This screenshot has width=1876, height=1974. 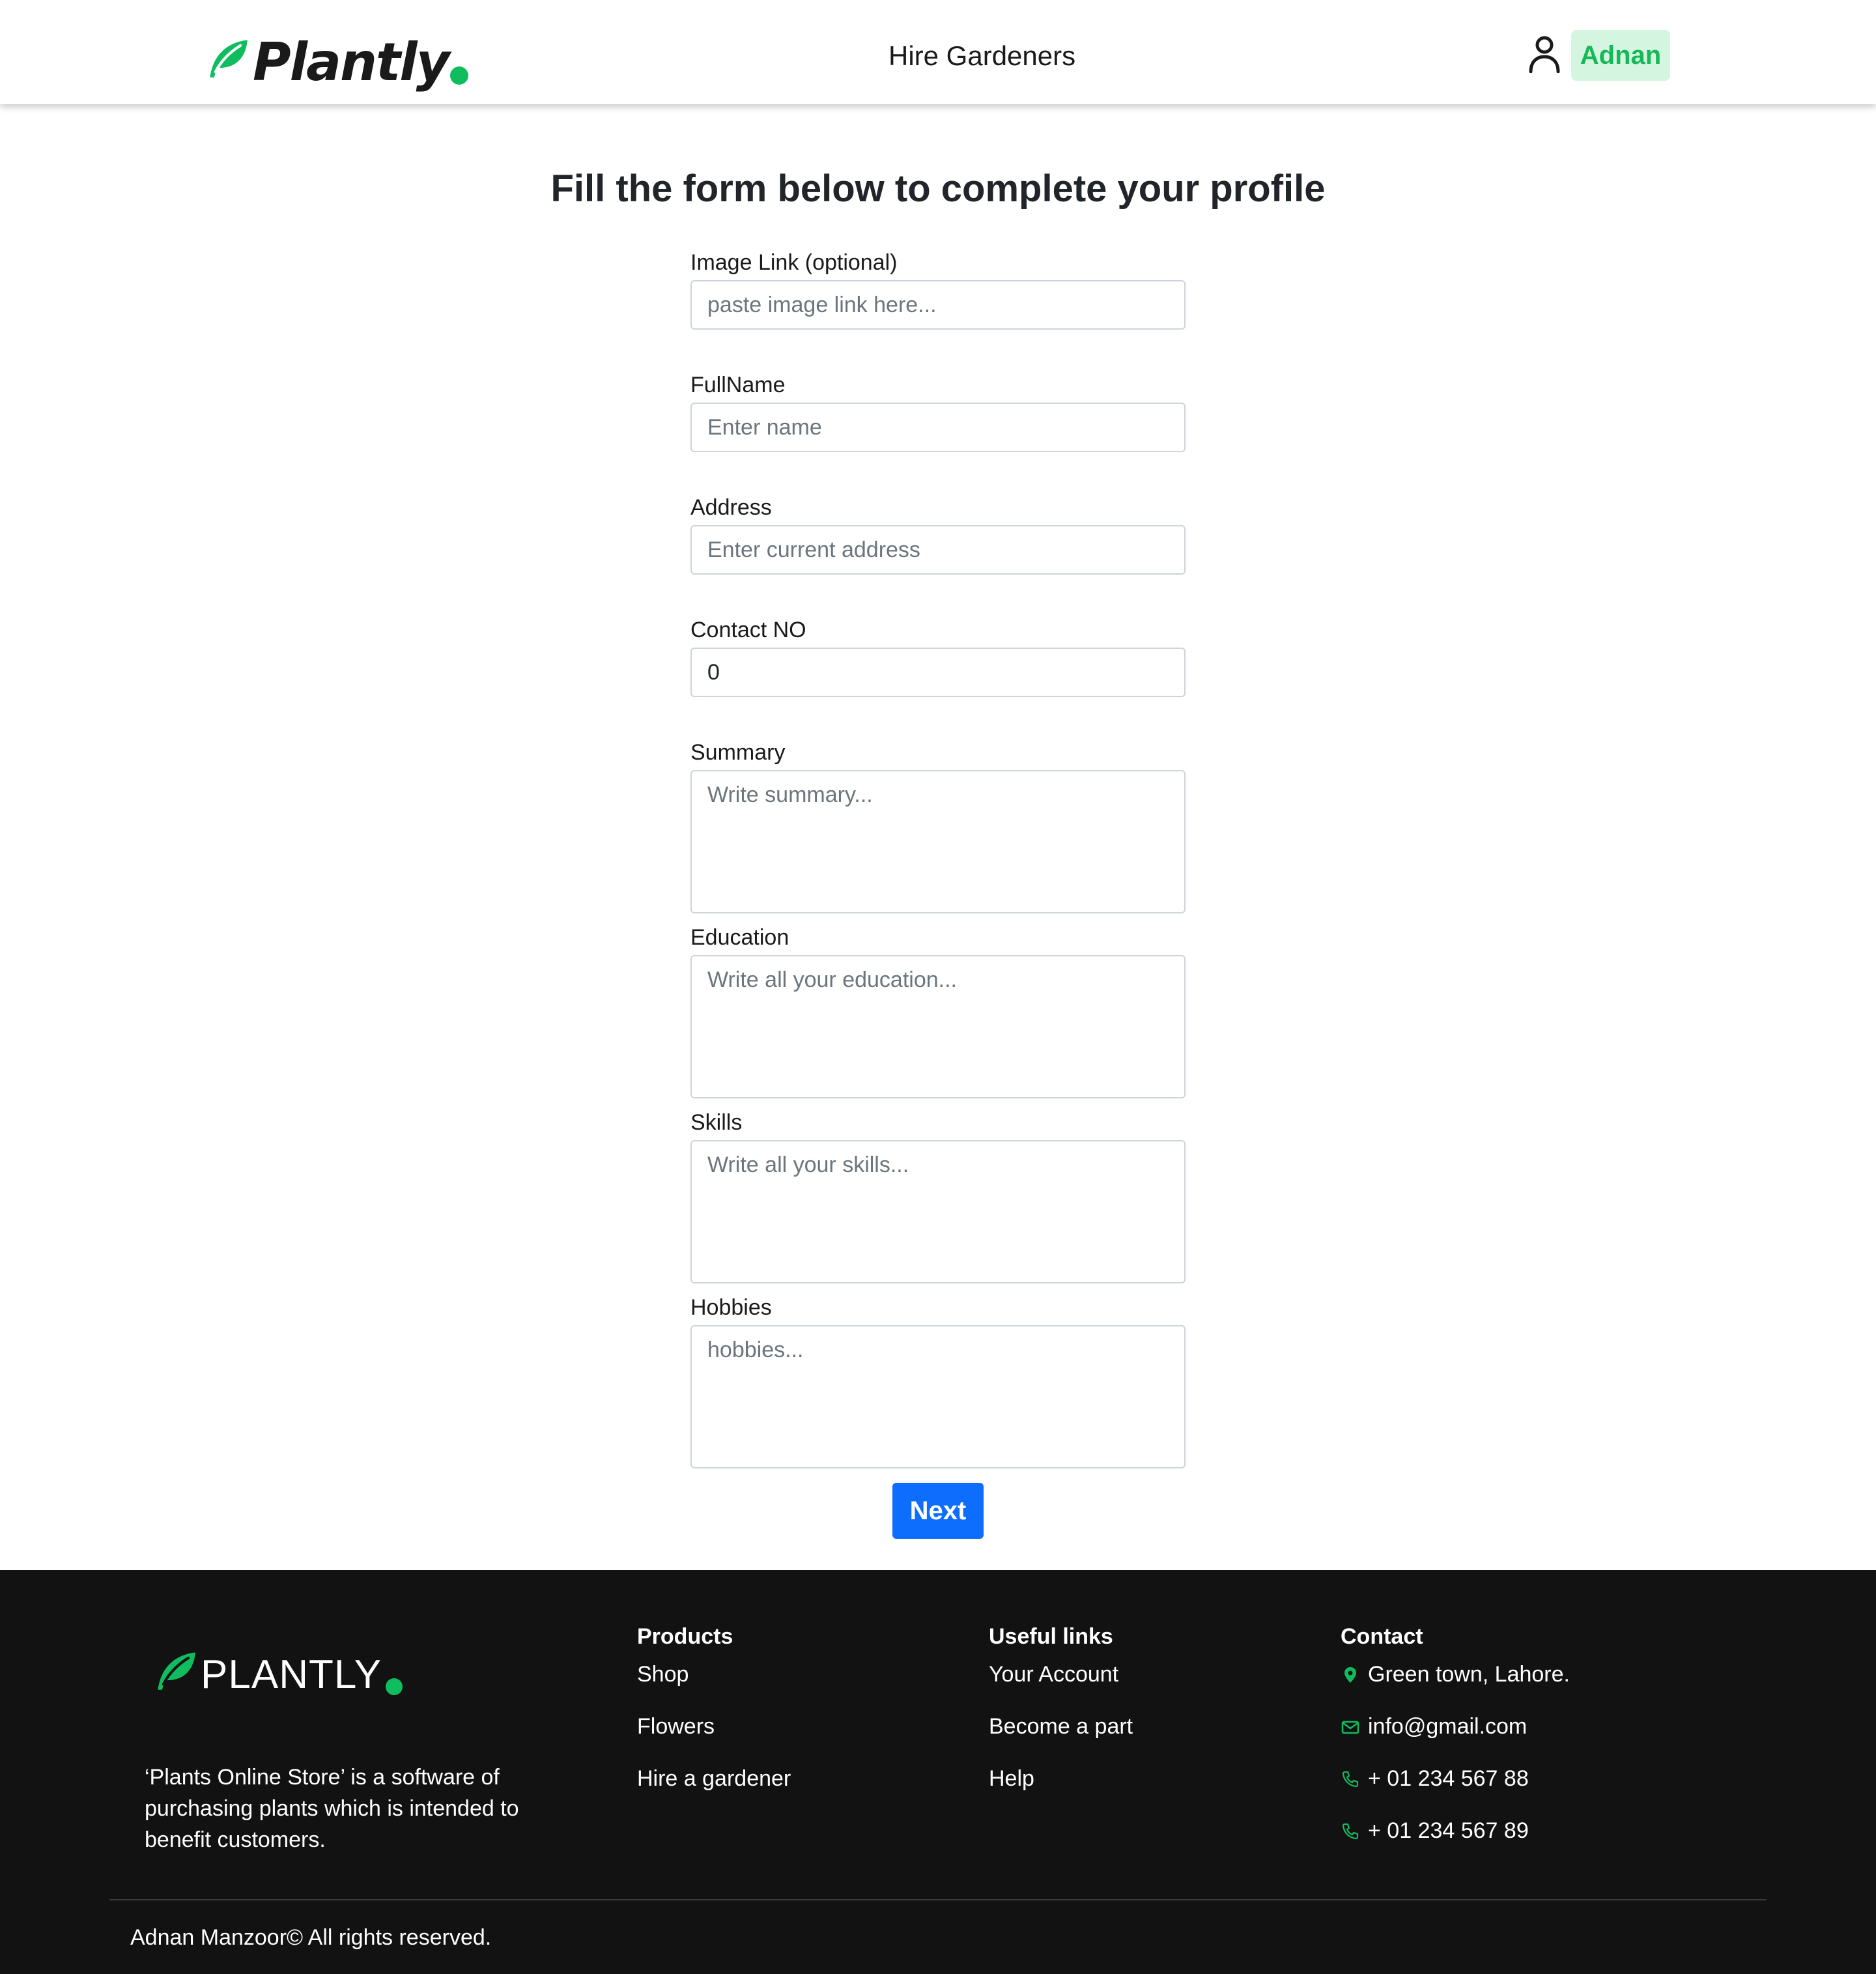 I want to click on contact-input: 0, so click(x=938, y=672).